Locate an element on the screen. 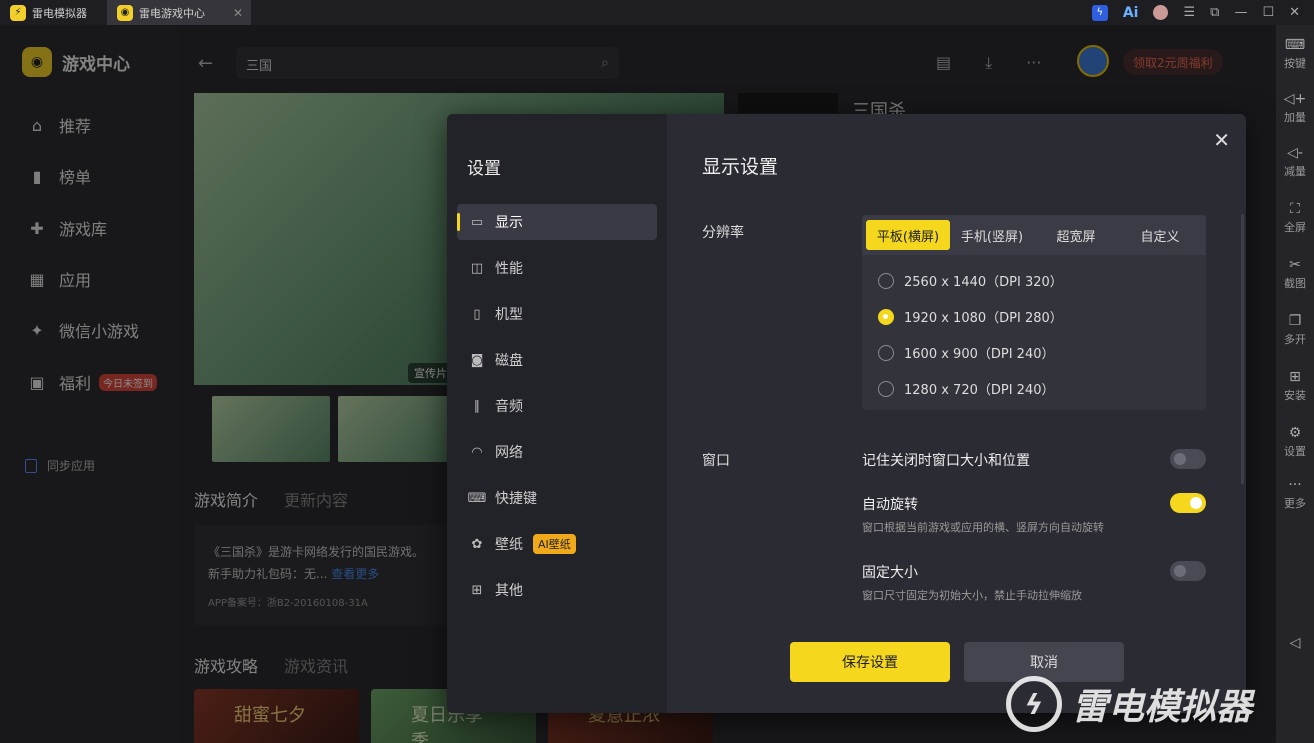 This screenshot has width=1314, height=743. settings-item-model: ▯ 机型 is located at coordinates (557, 314).